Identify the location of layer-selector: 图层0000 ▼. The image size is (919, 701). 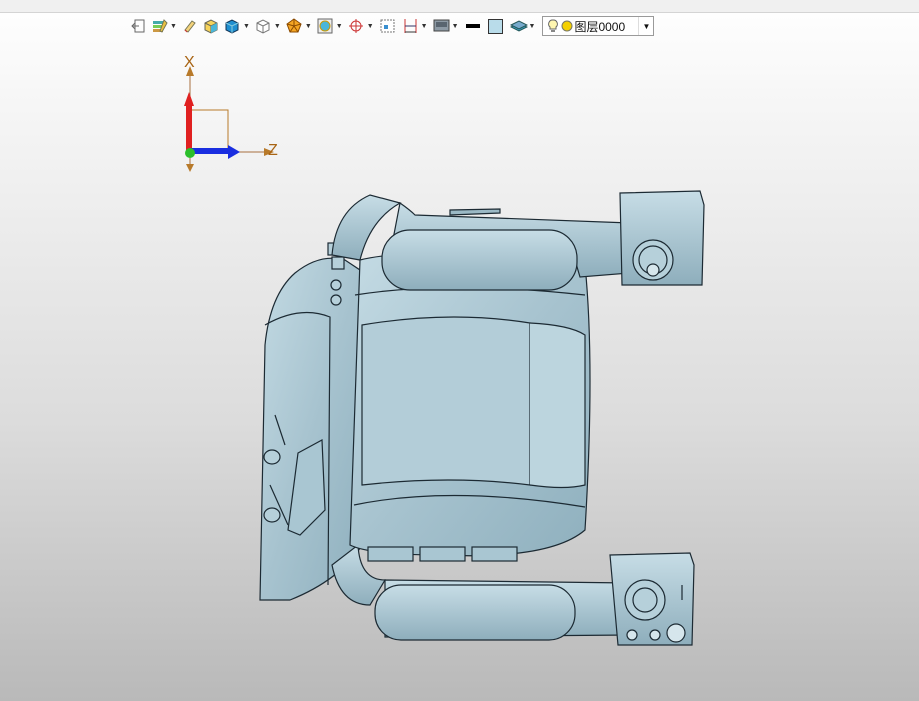
(598, 26).